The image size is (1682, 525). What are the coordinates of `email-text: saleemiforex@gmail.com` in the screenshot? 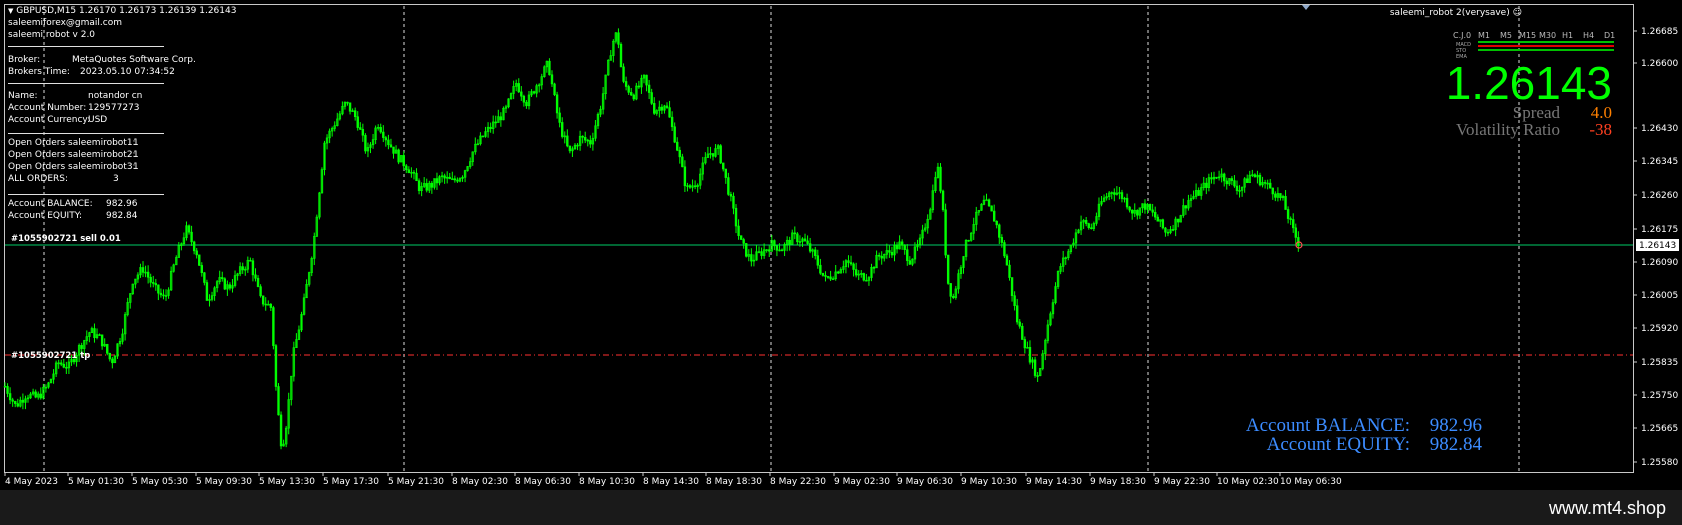 It's located at (65, 23).